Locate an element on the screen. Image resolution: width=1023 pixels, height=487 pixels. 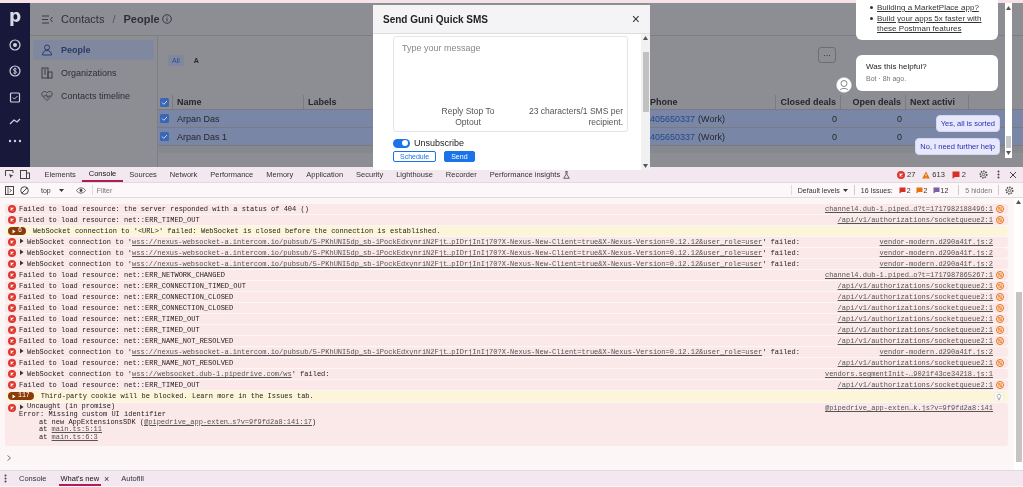
building-icon is located at coordinates (47, 73).